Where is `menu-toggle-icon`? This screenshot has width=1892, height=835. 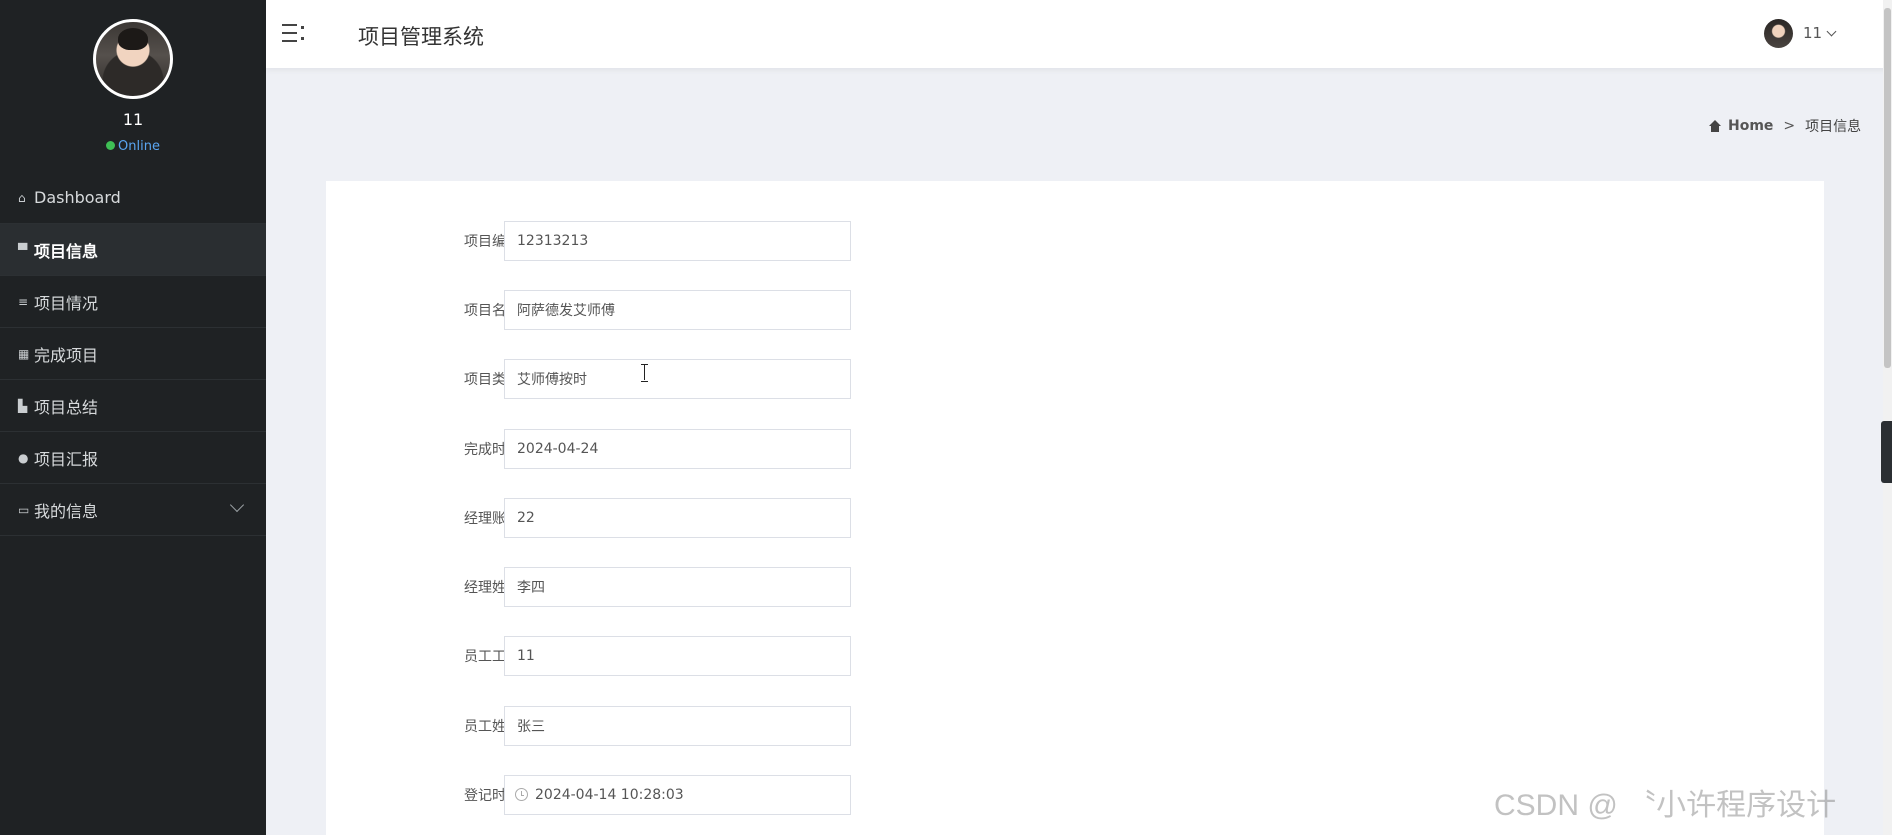
menu-toggle-icon is located at coordinates (294, 33).